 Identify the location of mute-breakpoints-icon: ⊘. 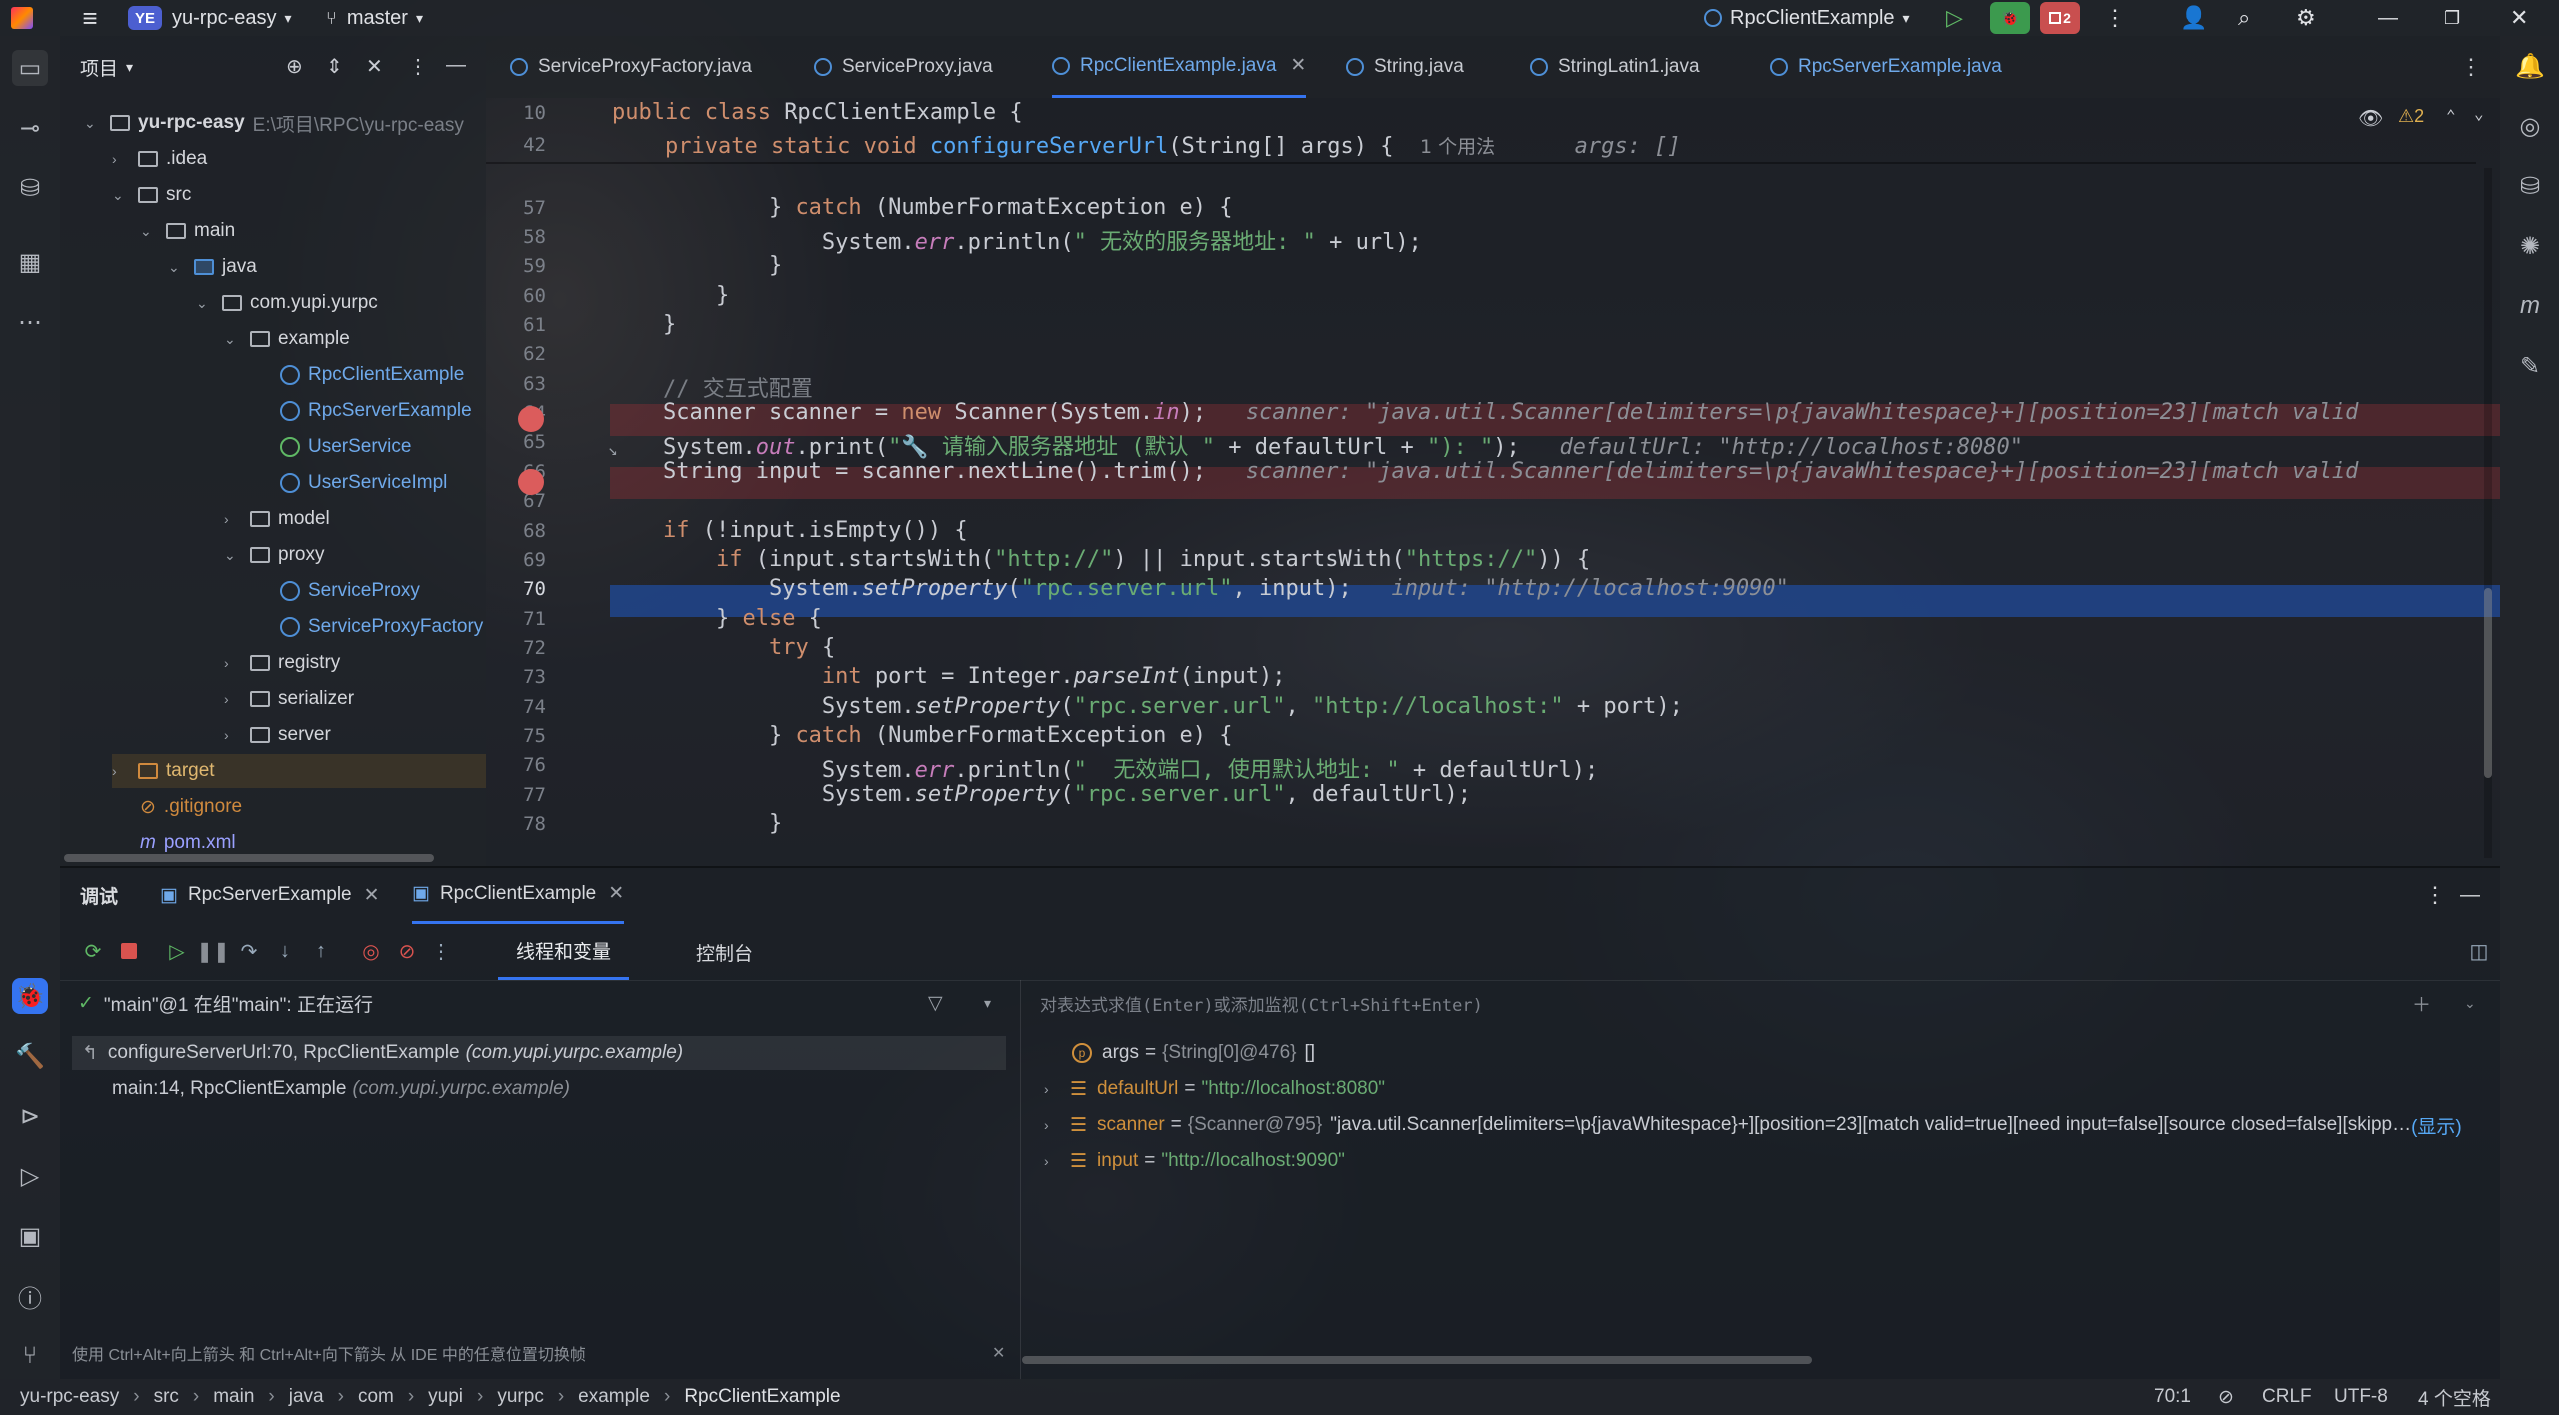
(407, 951).